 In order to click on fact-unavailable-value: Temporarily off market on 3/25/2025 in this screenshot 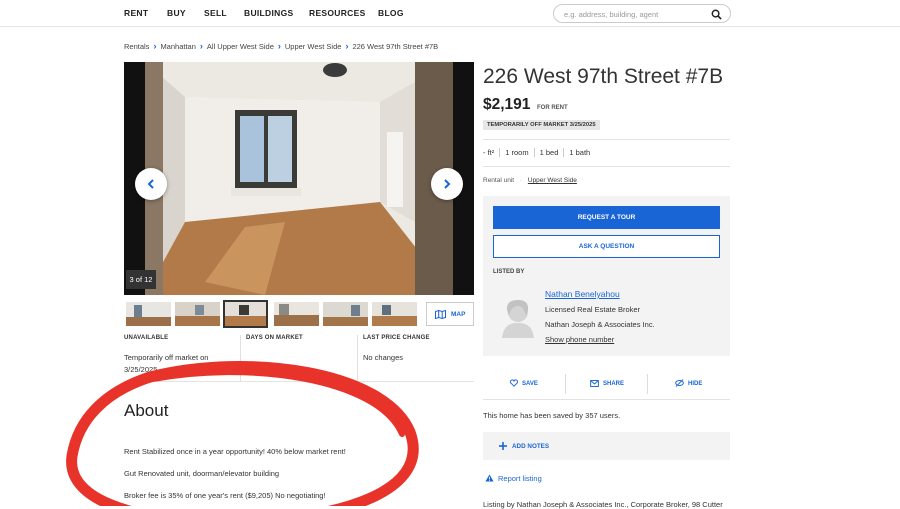, I will do `click(166, 363)`.